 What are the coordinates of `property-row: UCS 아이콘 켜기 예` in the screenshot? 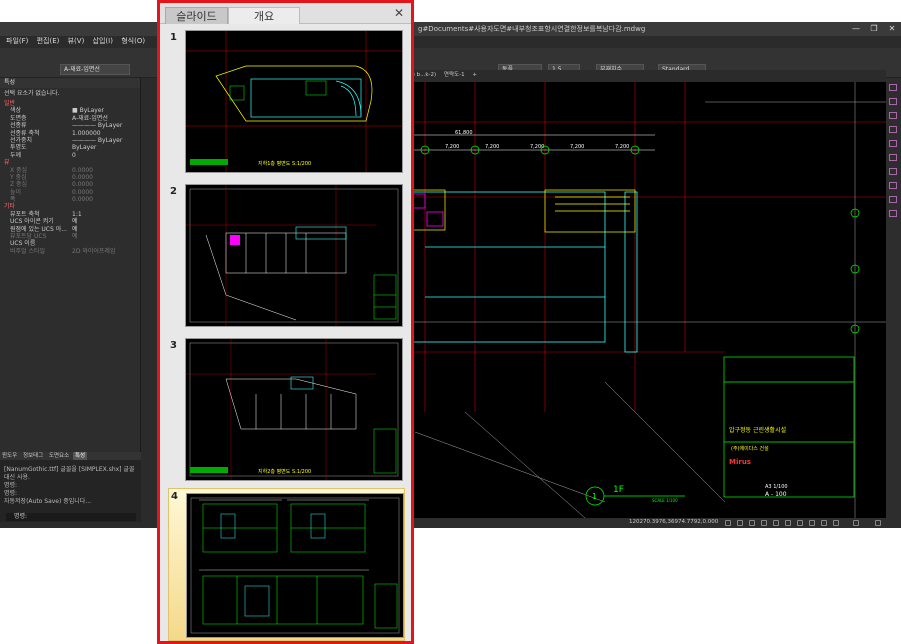 It's located at (70, 221).